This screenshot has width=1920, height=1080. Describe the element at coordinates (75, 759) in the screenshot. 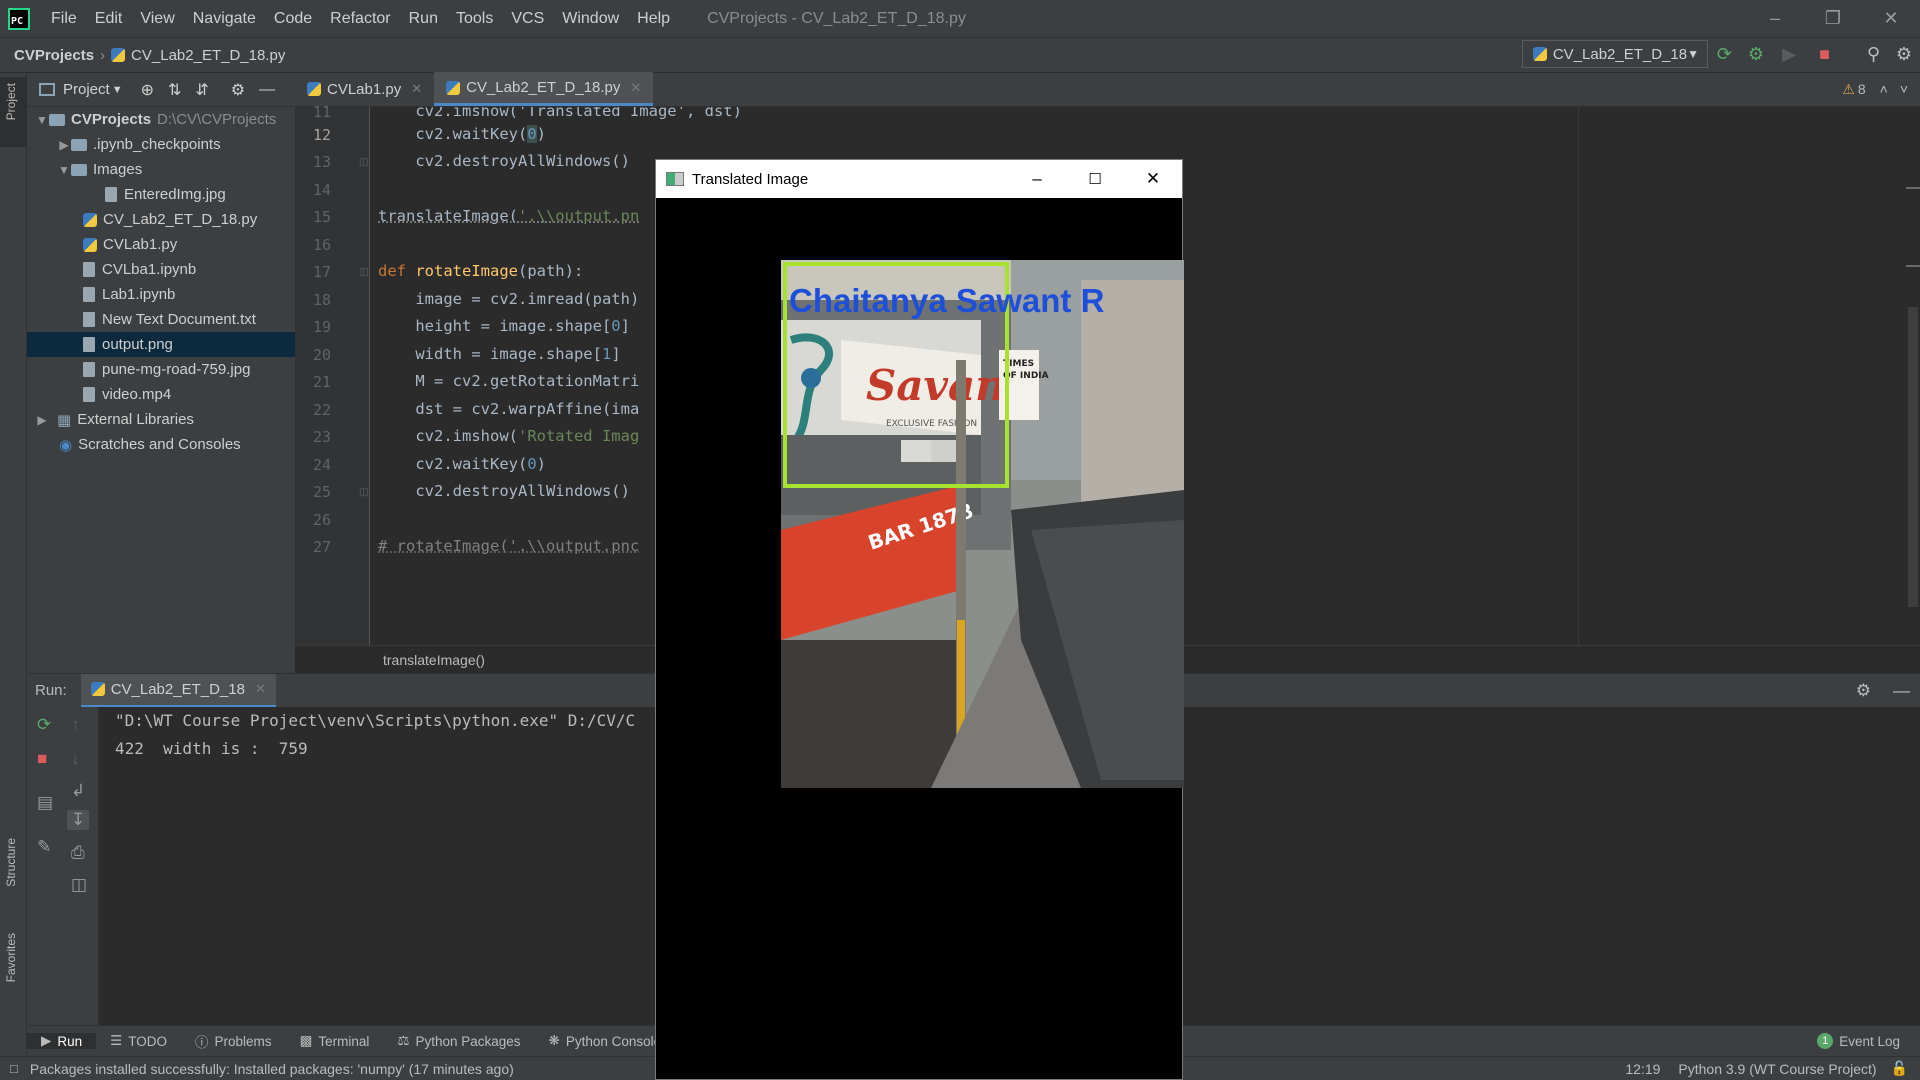

I see `down-arrow-icon: ↓` at that location.